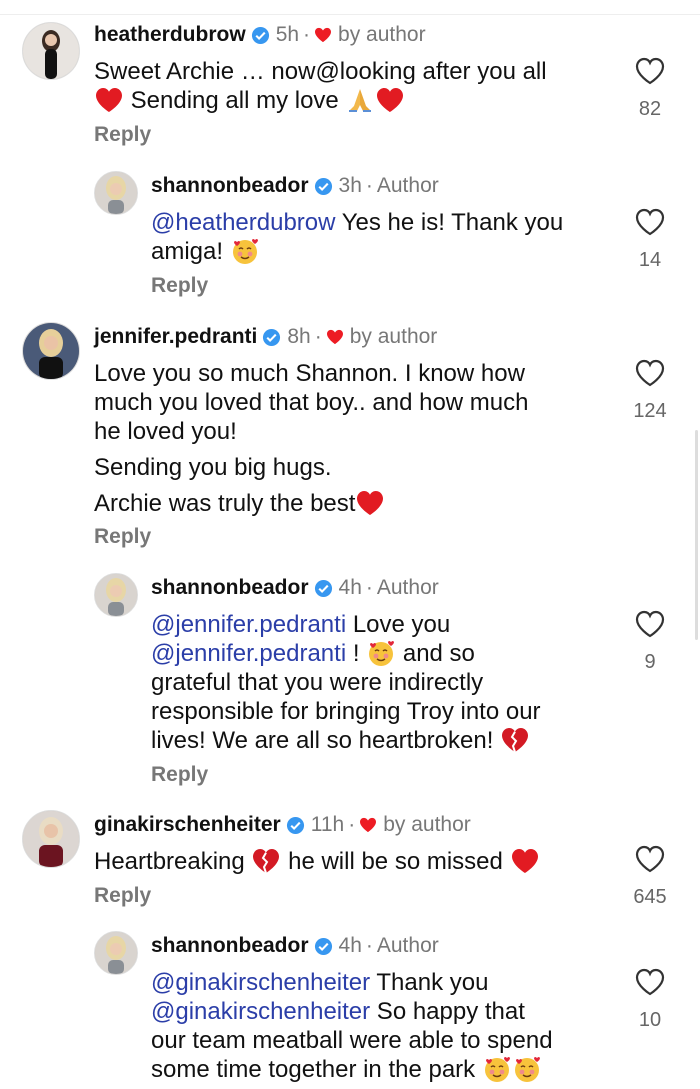 This screenshot has height=1089, width=700. What do you see at coordinates (213, 467) in the screenshot?
I see `text-line: Sending you big hugs.` at bounding box center [213, 467].